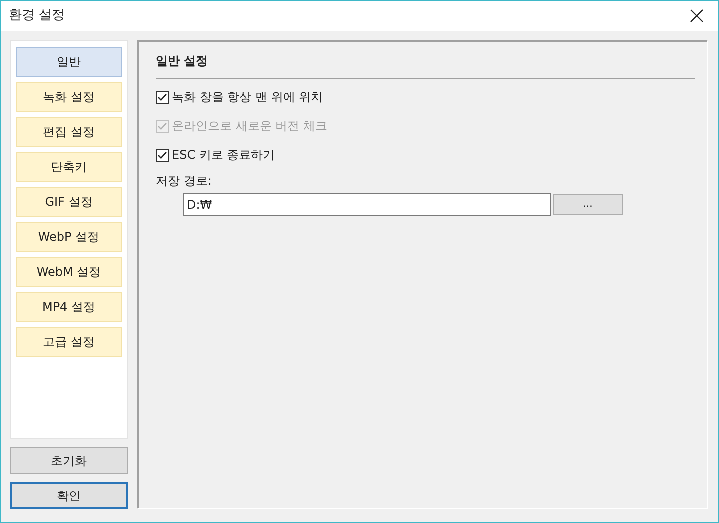 The width and height of the screenshot is (719, 523). What do you see at coordinates (69, 132) in the screenshot?
I see `sidebar-item: 편집 설정` at bounding box center [69, 132].